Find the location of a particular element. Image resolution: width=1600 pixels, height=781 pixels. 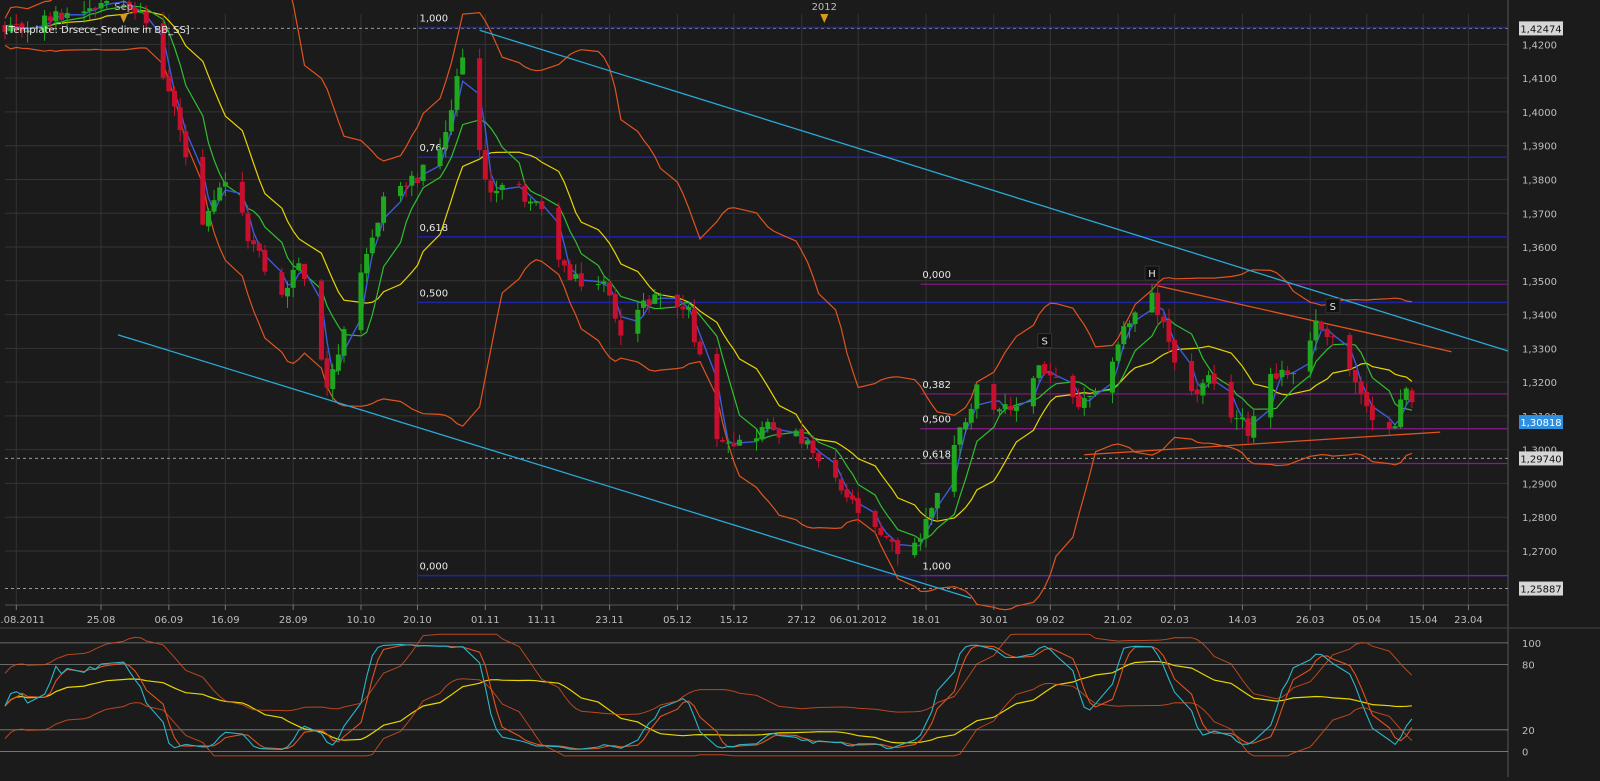

fib-right-level-label: 0,382 is located at coordinates (936, 385).